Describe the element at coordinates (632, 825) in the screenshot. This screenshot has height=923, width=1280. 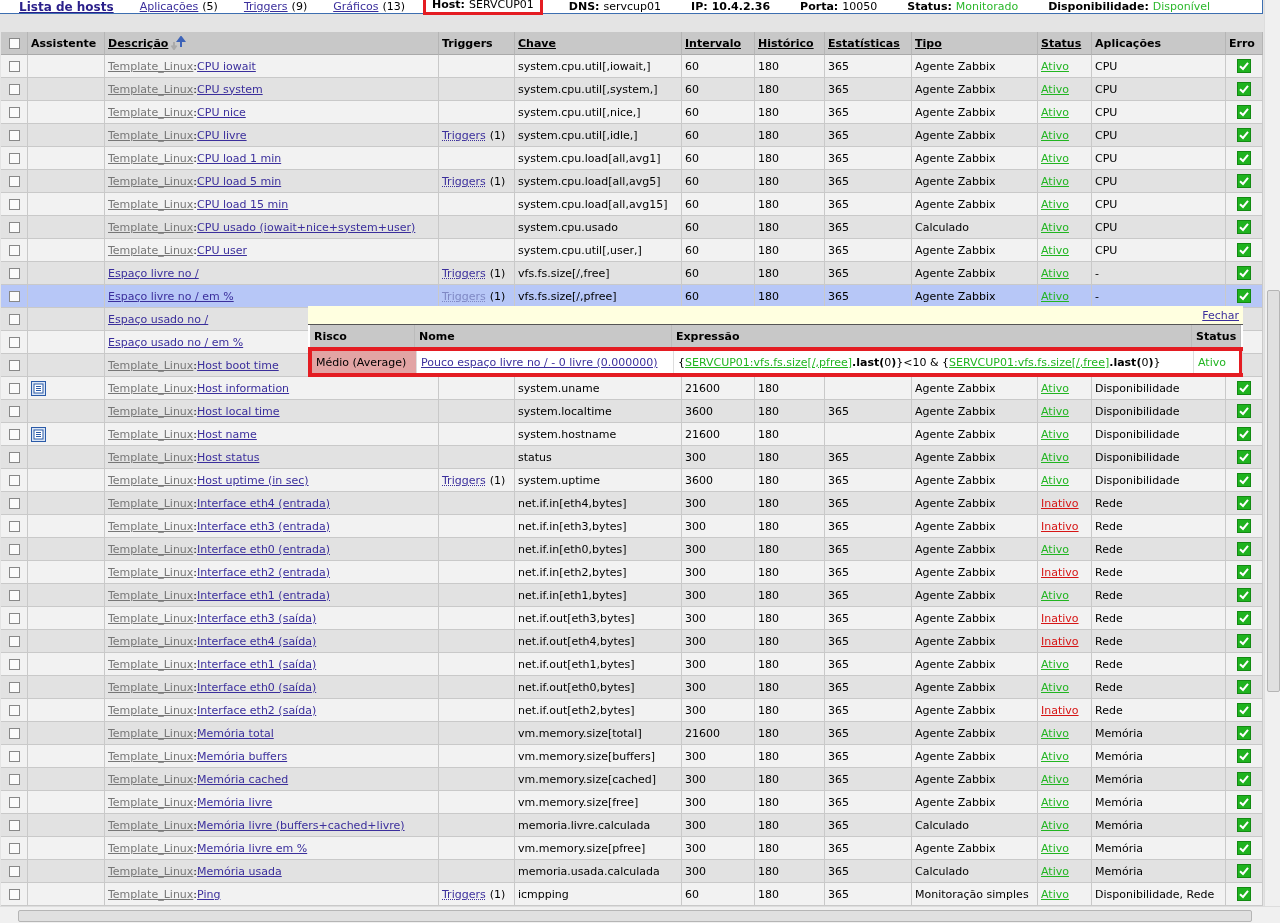
I see `table-row: Template_Linux:Memória livre (buffers+cached+livre) memoria.livre.calculada 300 180 365 Calculado Ativo Memória` at that location.